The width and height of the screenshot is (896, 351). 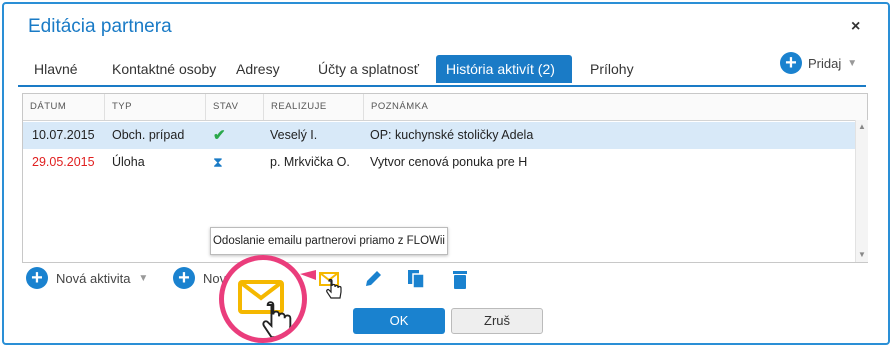 What do you see at coordinates (63, 162) in the screenshot?
I see `row-date: 29.05.2015` at bounding box center [63, 162].